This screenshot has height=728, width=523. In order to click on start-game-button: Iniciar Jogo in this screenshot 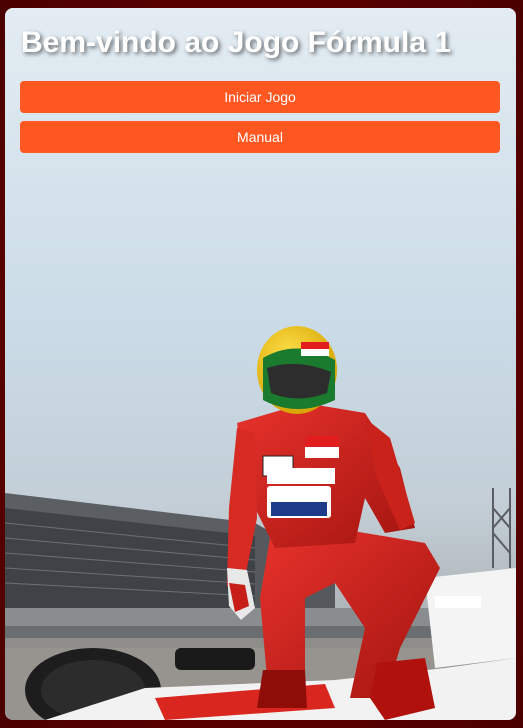, I will do `click(260, 97)`.